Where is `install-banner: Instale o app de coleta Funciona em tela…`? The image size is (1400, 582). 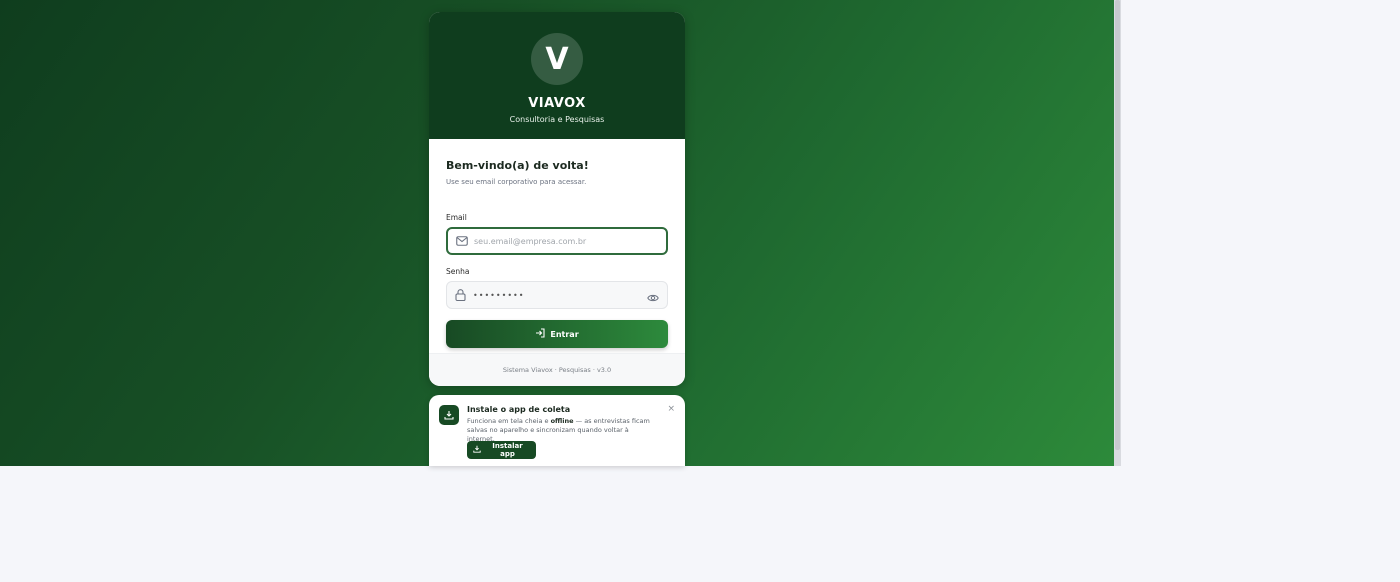 install-banner: Instale o app de coleta Funciona em tela… is located at coordinates (557, 430).